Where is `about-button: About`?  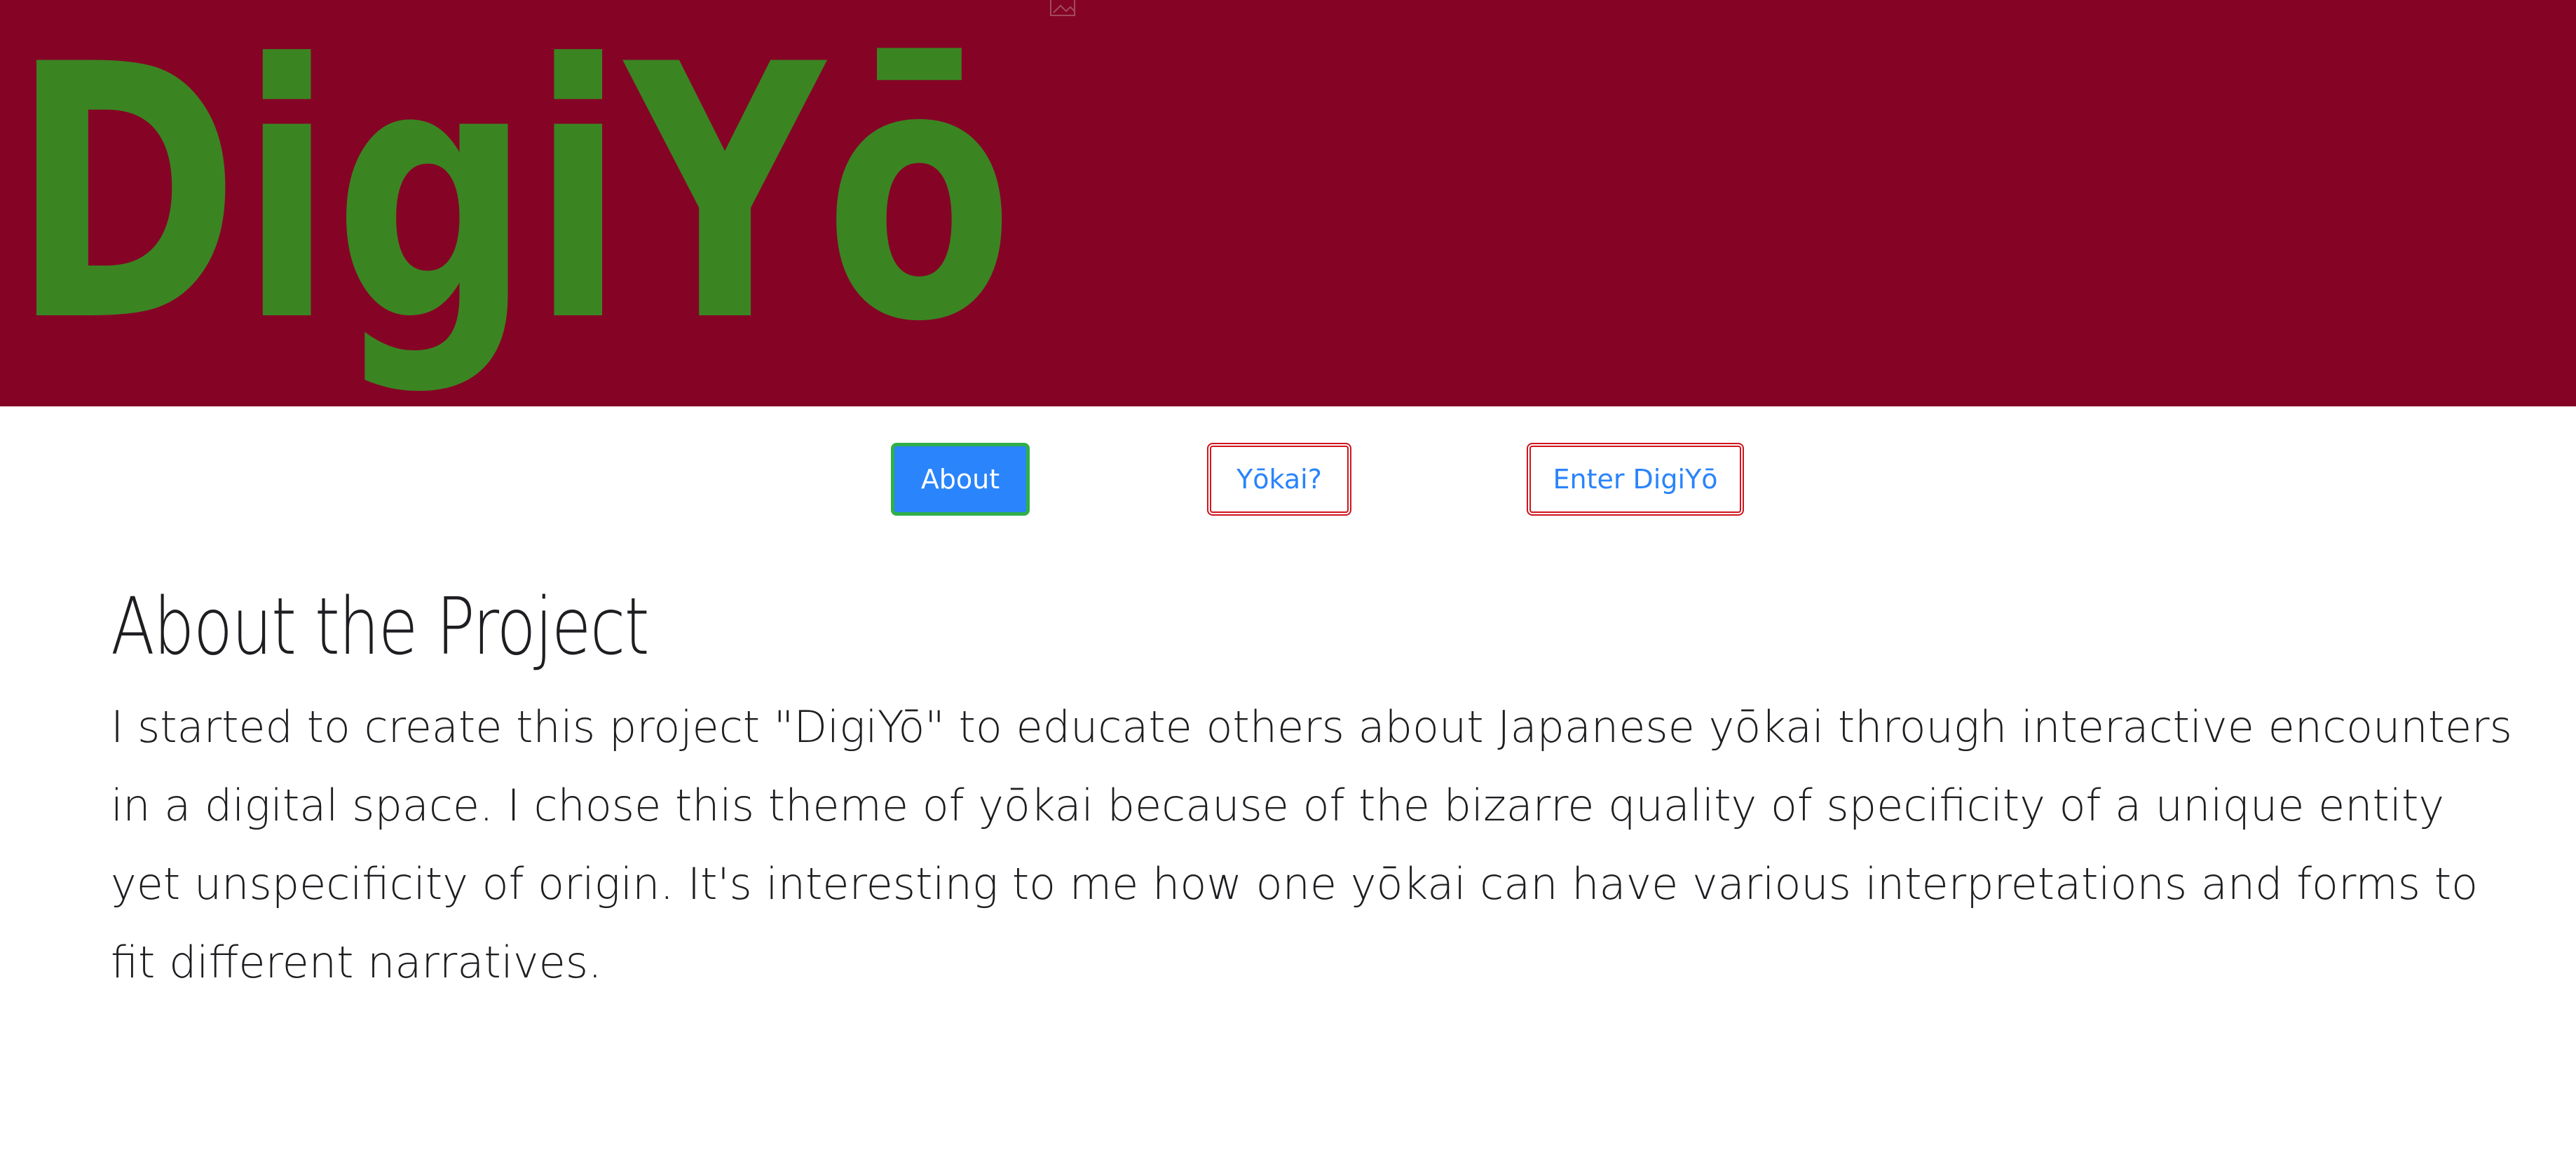 about-button: About is located at coordinates (960, 479).